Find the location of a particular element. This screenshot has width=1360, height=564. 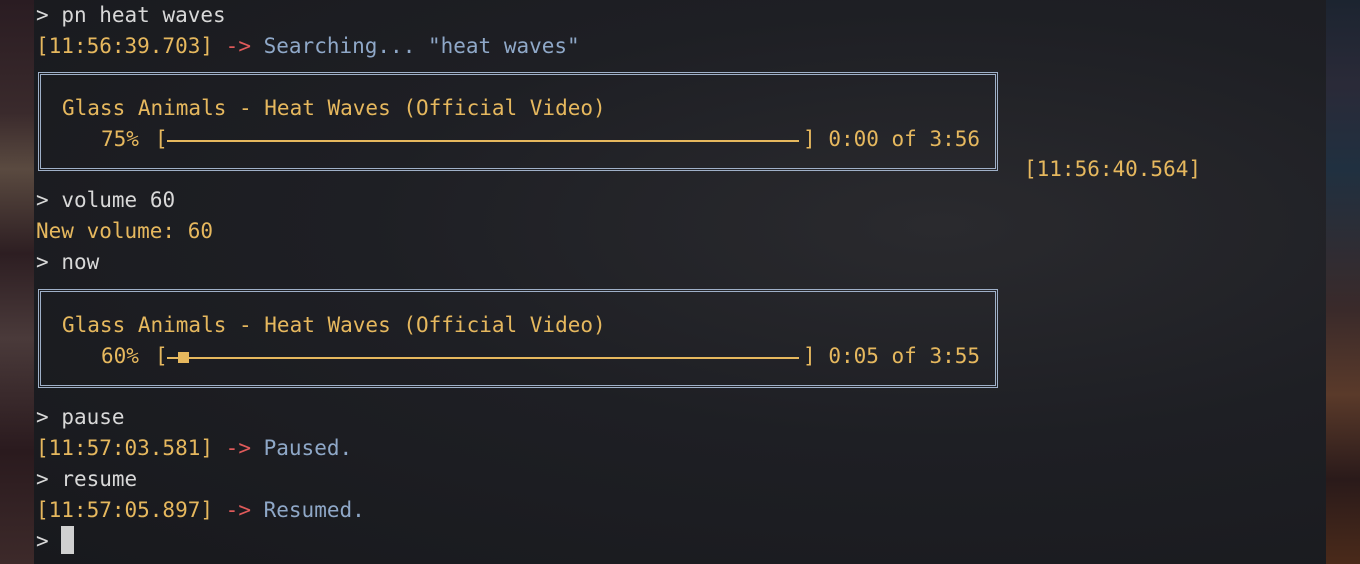

command-line-now: > now is located at coordinates (67, 262).